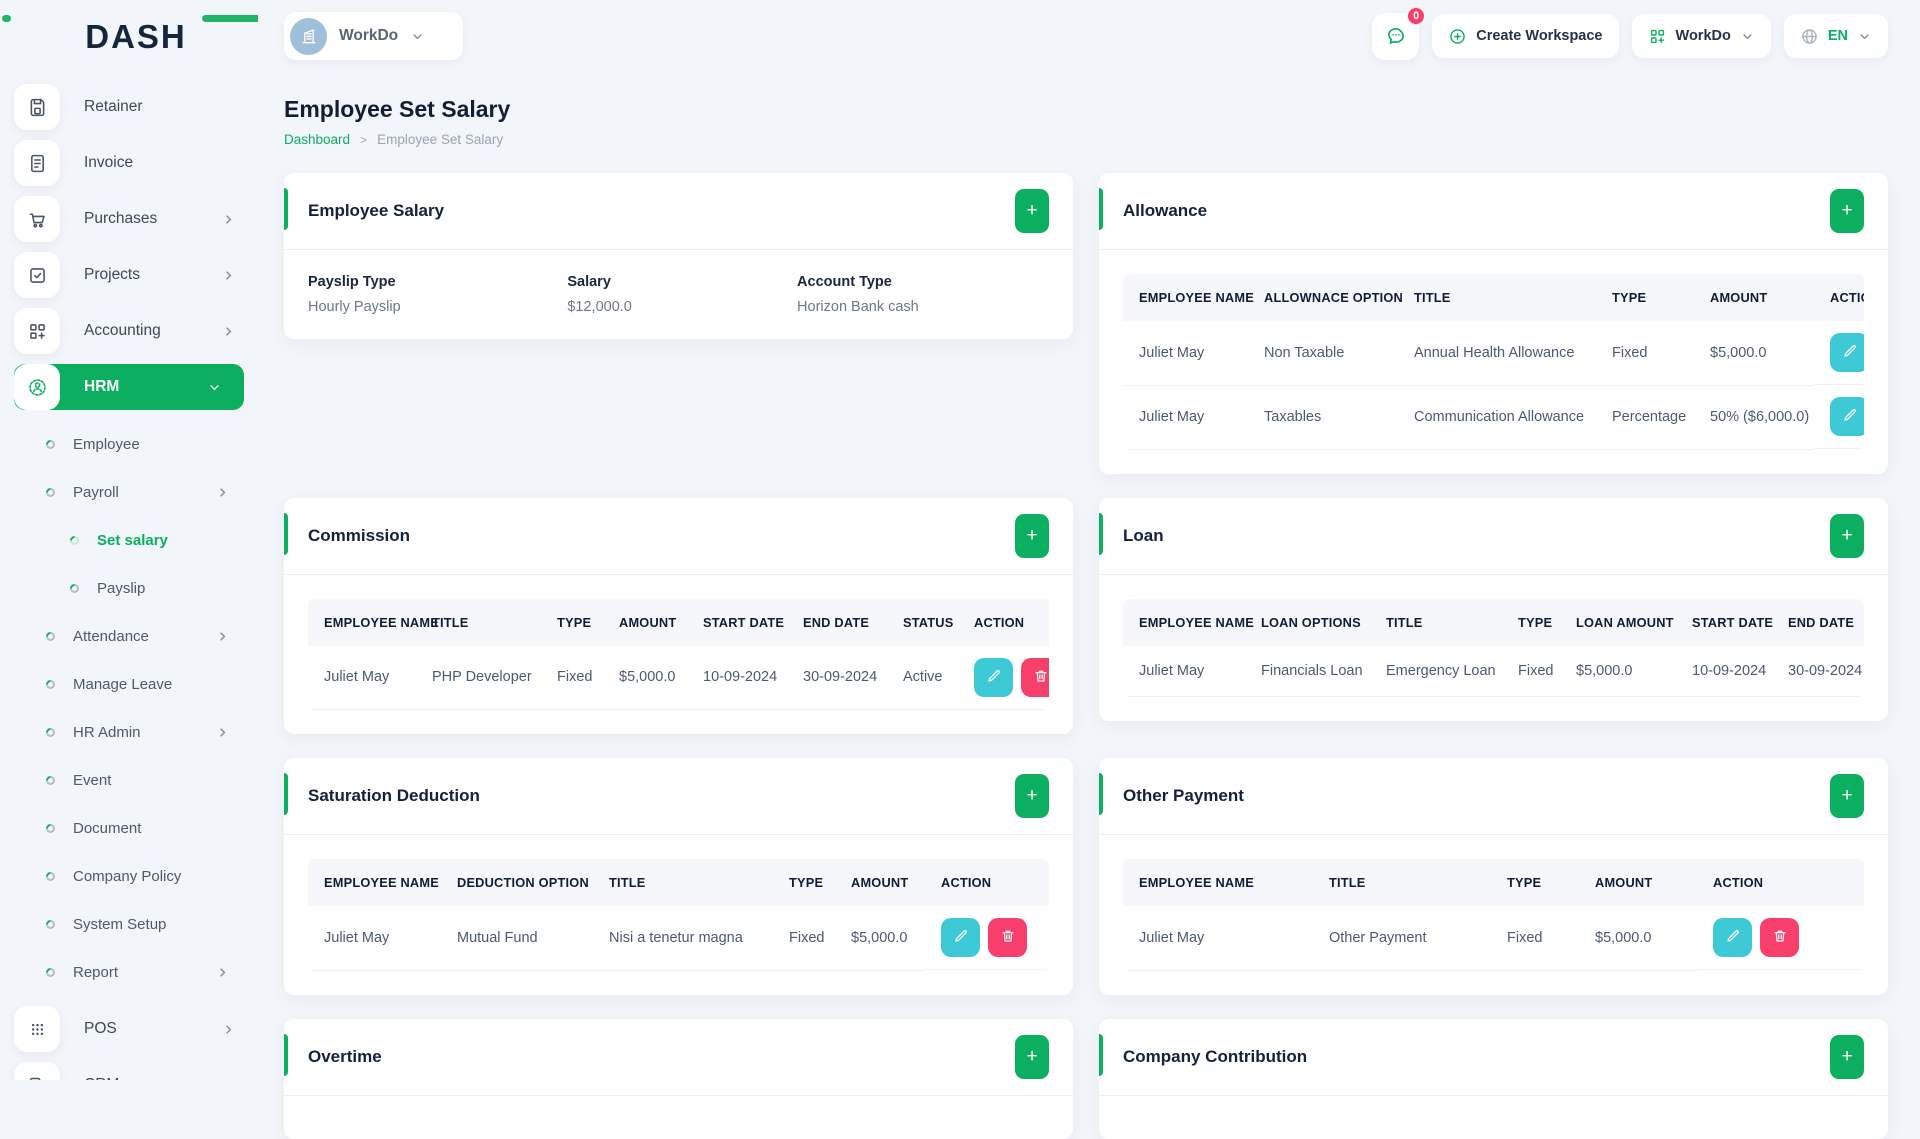 The height and width of the screenshot is (1139, 1920). I want to click on sidebar-item-label: Accounting, so click(122, 330).